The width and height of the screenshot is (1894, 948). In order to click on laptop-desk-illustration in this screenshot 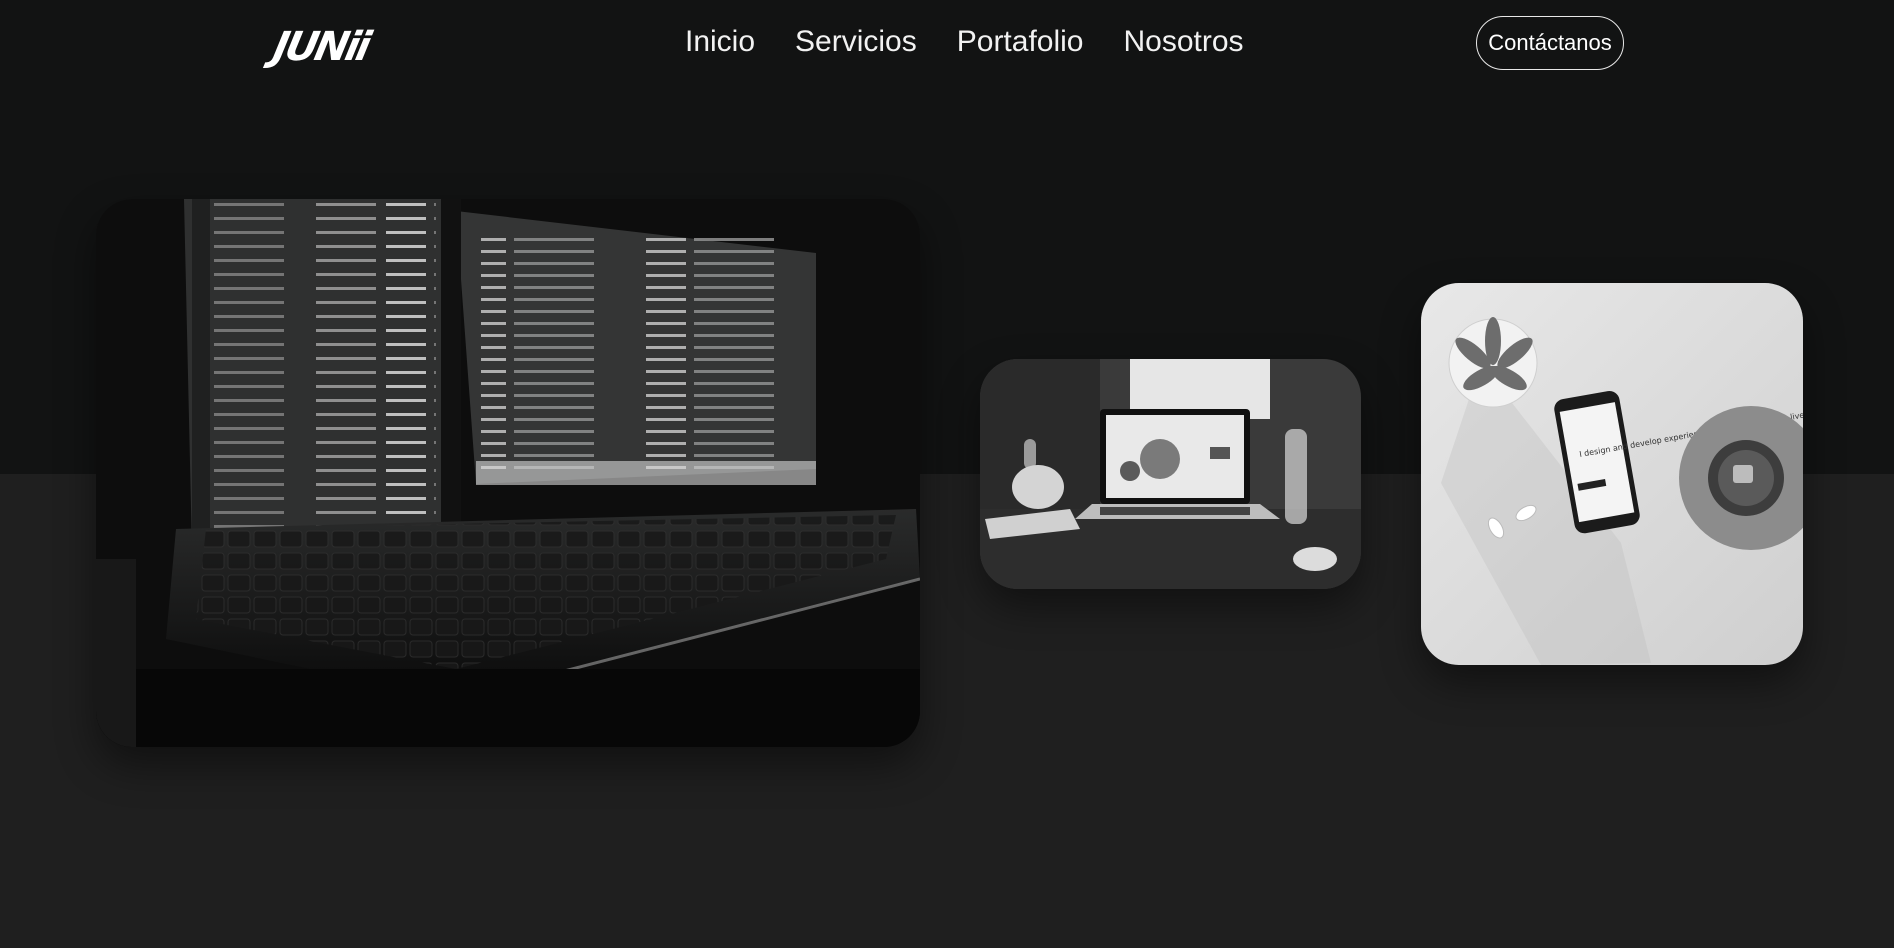, I will do `click(1170, 474)`.